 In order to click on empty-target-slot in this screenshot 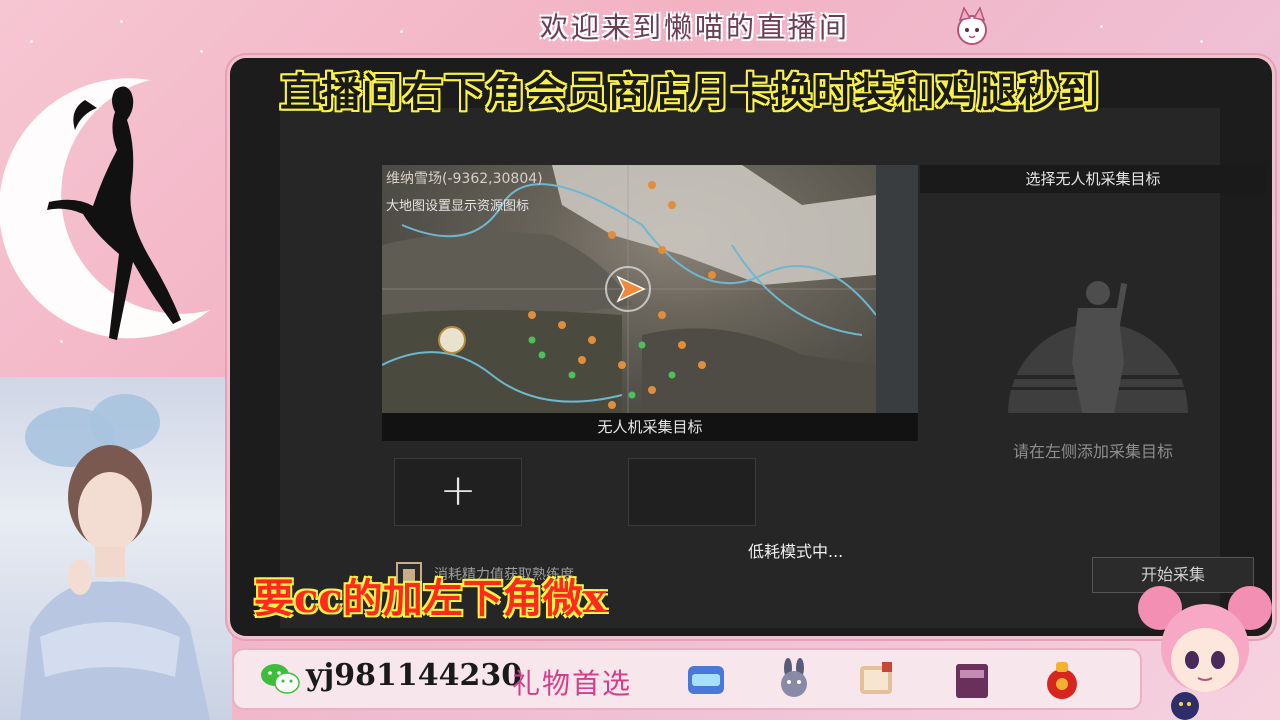, I will do `click(692, 492)`.